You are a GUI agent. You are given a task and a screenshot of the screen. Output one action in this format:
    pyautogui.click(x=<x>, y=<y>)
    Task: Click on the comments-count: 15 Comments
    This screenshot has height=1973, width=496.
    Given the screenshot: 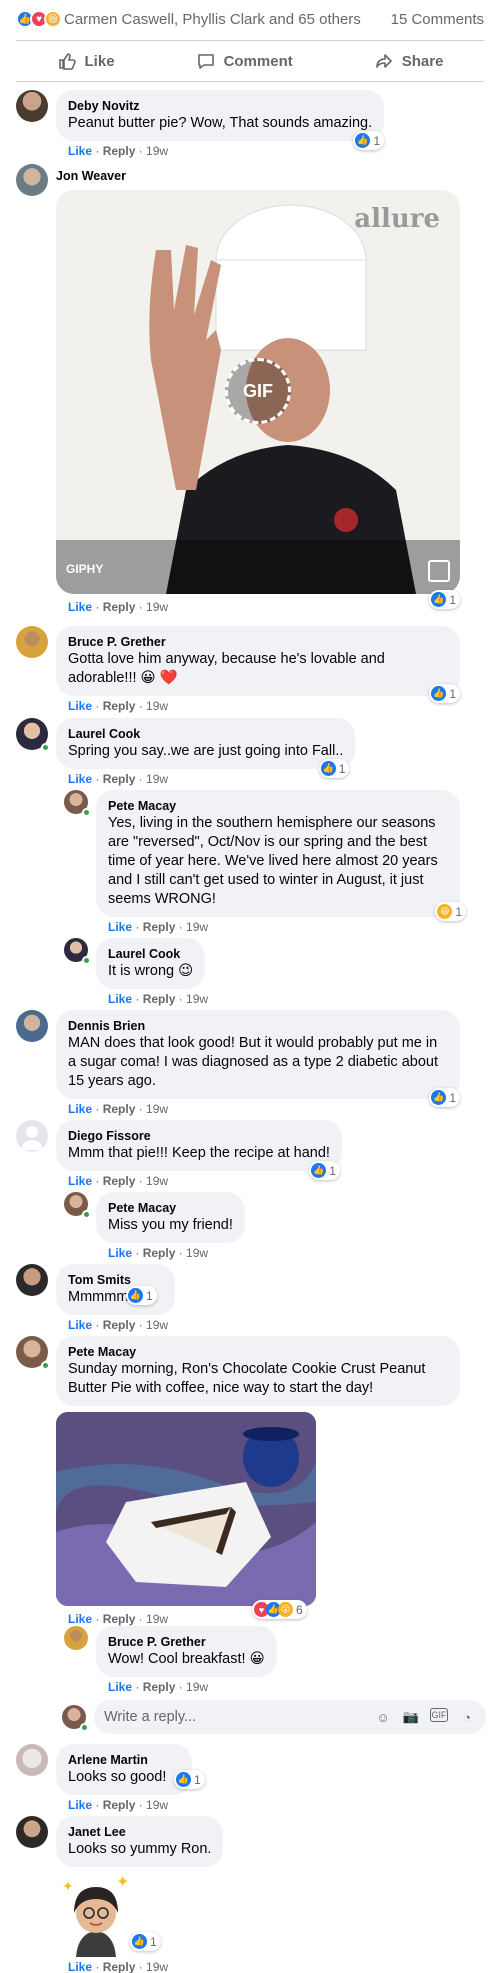 What is the action you would take?
    pyautogui.click(x=437, y=19)
    